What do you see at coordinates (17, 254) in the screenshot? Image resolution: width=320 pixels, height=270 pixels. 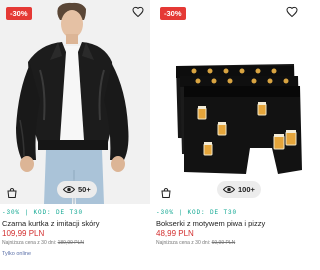 I see `online-only-label: Tylko online` at bounding box center [17, 254].